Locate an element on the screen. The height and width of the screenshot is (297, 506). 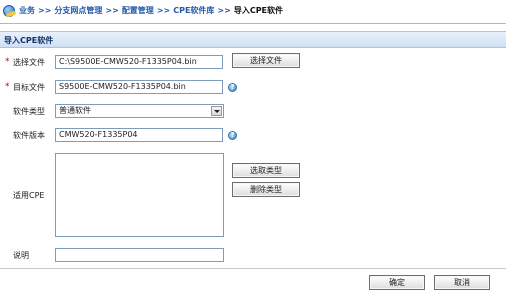
software-type-label: 软件类型 is located at coordinates (29, 111).